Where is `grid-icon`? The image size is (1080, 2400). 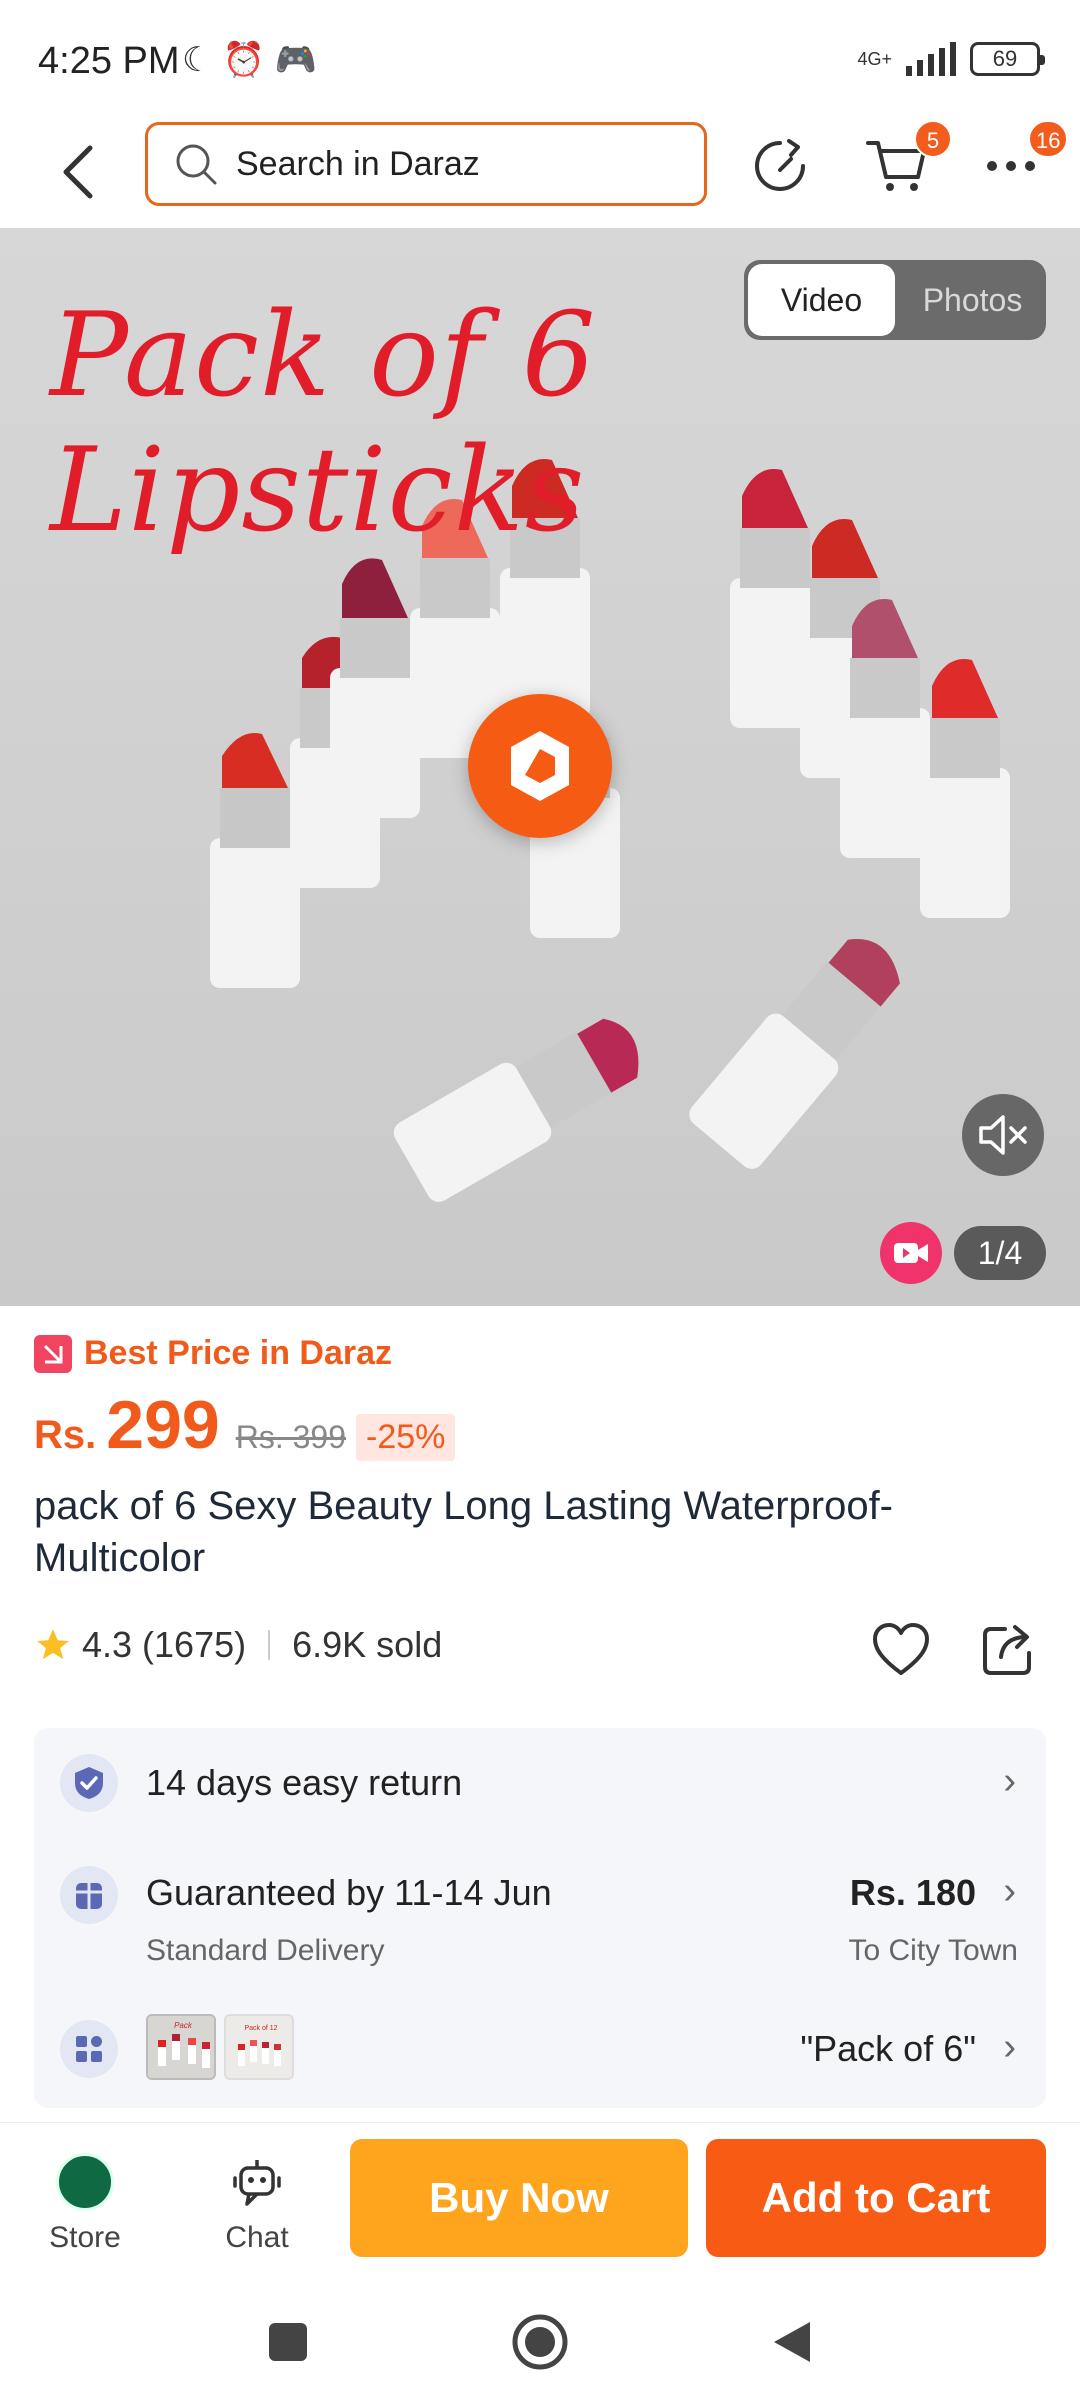
grid-icon is located at coordinates (89, 2049).